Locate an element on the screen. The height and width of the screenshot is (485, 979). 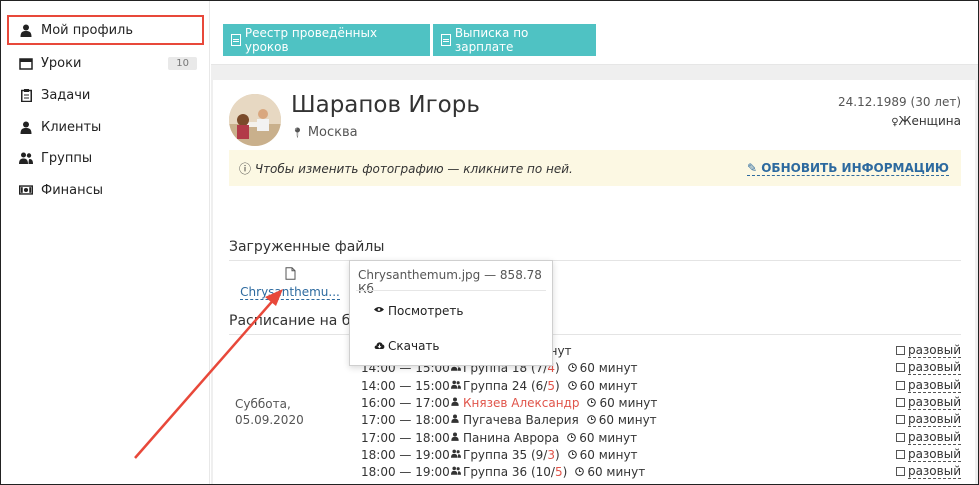
day-date: 05.09.2020 is located at coordinates (269, 420).